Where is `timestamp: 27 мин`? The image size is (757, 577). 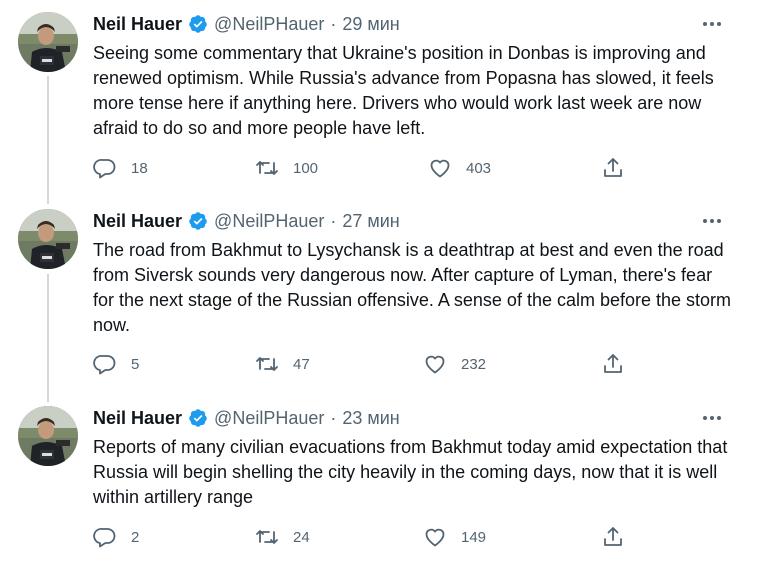
timestamp: 27 мин is located at coordinates (370, 221).